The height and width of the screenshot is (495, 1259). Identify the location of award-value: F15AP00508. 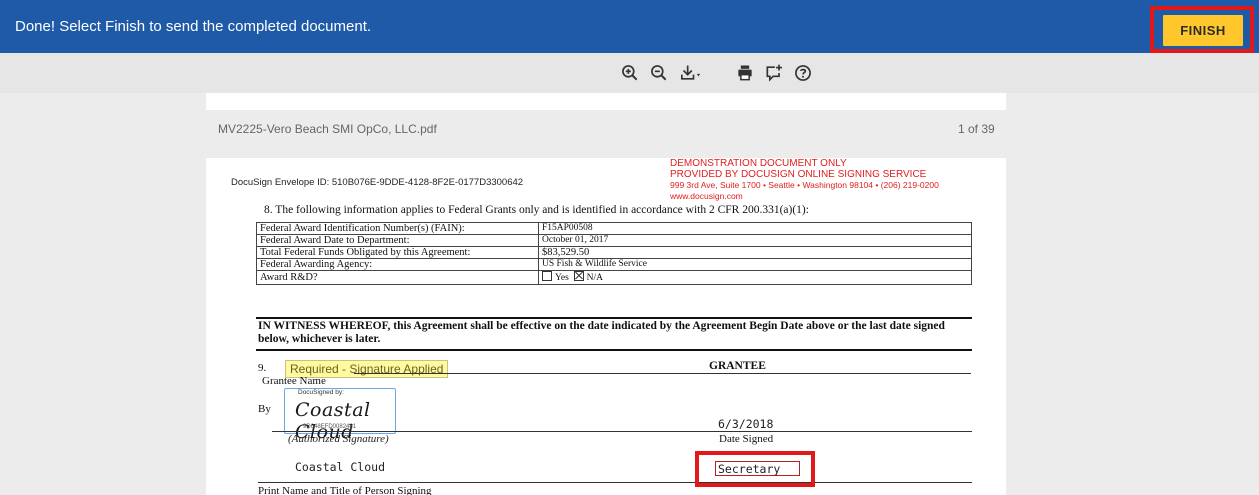
(755, 228).